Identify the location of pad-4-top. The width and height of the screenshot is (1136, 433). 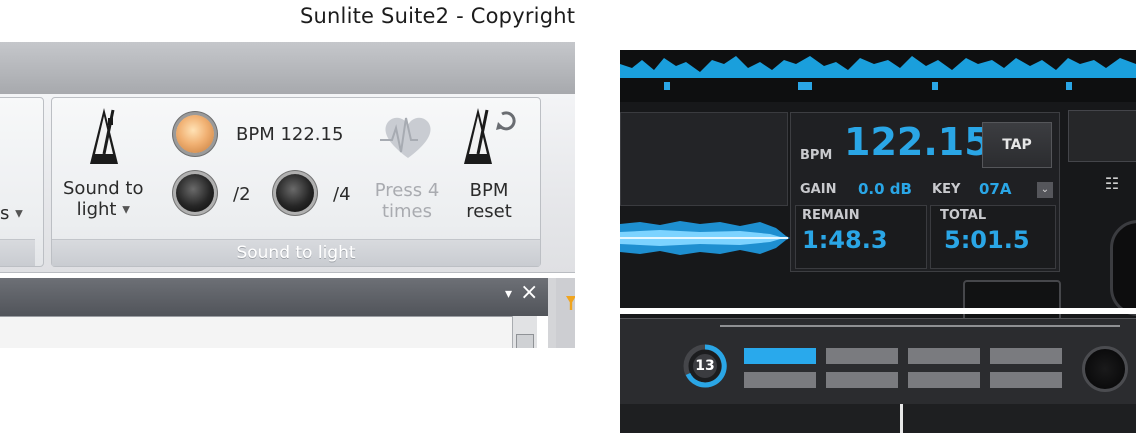
(1026, 356).